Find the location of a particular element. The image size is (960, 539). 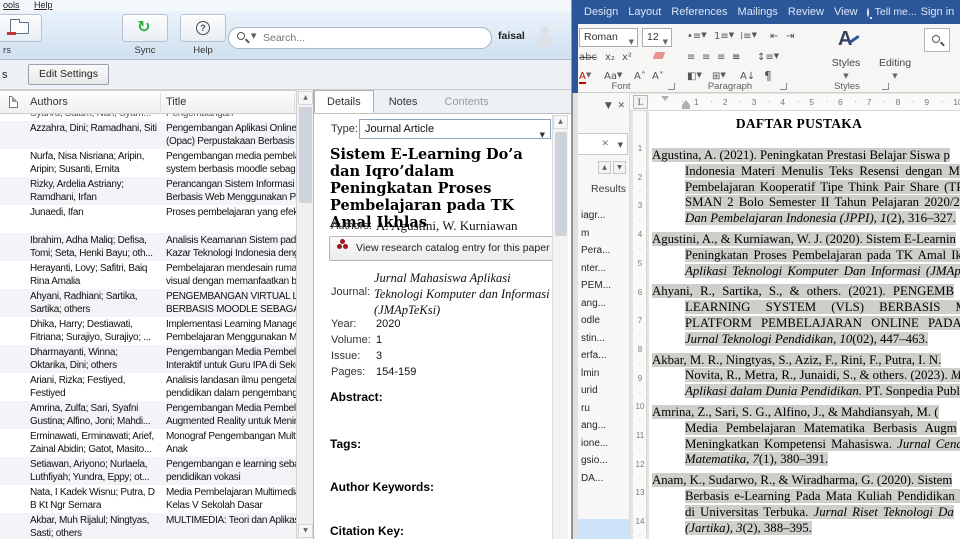

scroll-down-icon: ▼ is located at coordinates (305, 531).